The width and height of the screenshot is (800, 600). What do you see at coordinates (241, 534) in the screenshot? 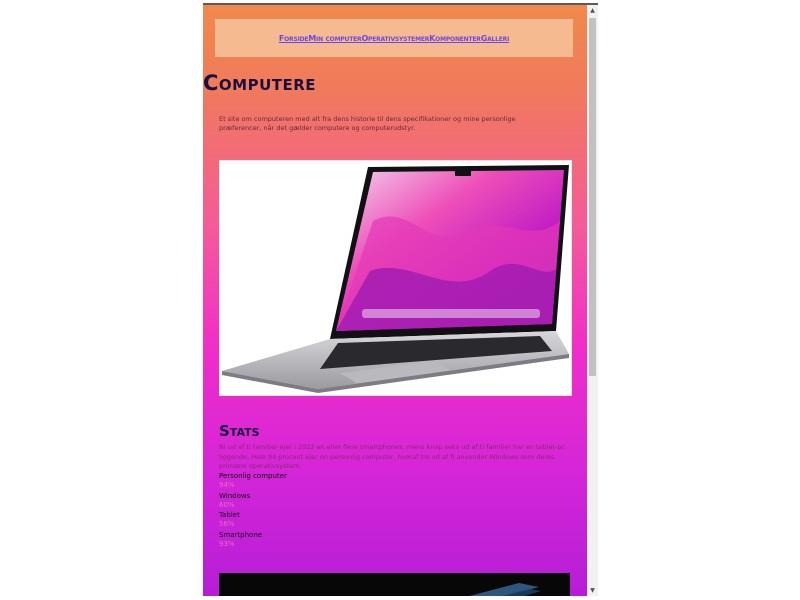
I see `stat-label: Smartphone` at bounding box center [241, 534].